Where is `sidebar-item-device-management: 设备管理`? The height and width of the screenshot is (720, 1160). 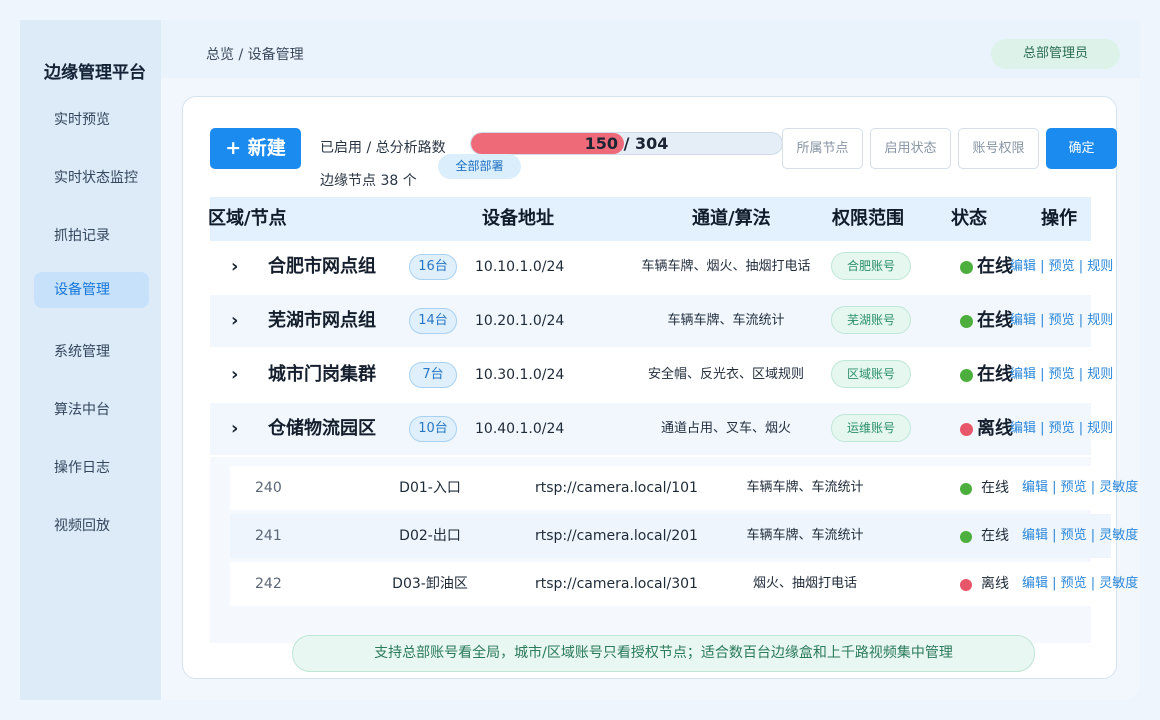 sidebar-item-device-management: 设备管理 is located at coordinates (91, 290).